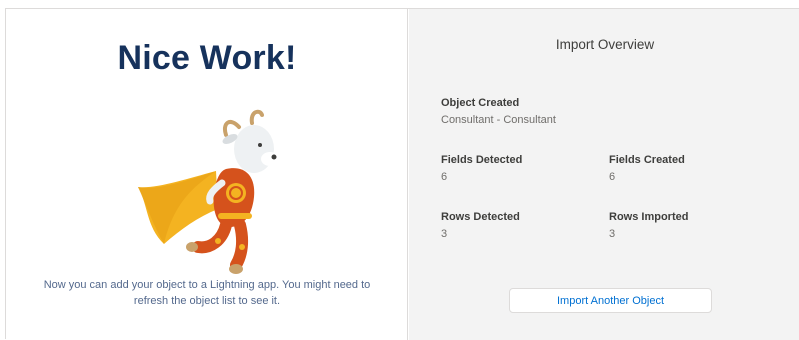  Describe the element at coordinates (498, 112) in the screenshot. I see `stat-object-created: Object Created Consultant - Consultant` at that location.